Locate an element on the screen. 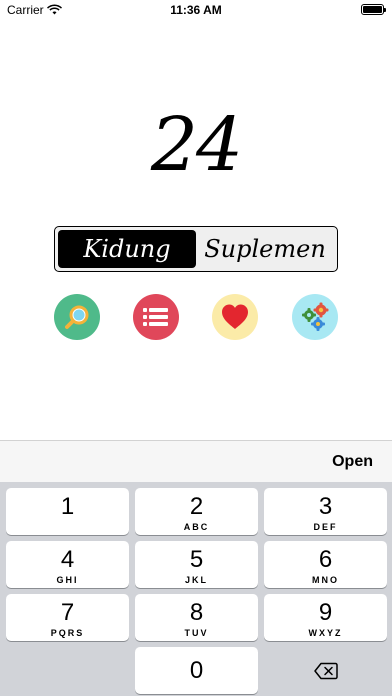 The image size is (392, 696). hymn-number-display: 24 is located at coordinates (196, 145).